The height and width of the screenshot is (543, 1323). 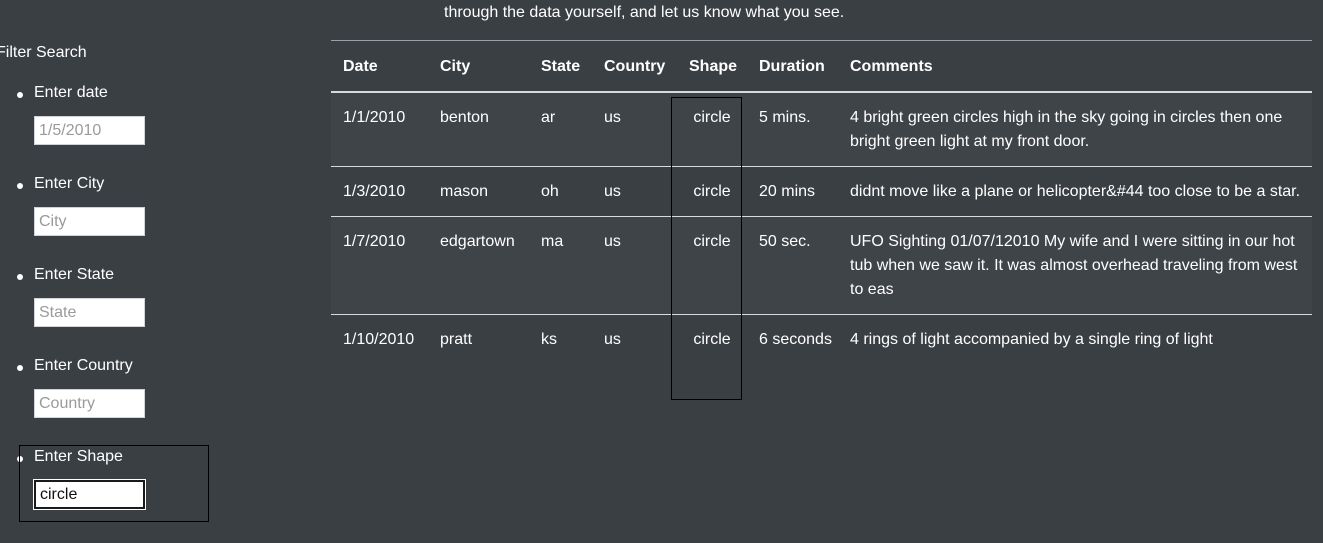 I want to click on cell-city: benton, so click(x=478, y=129).